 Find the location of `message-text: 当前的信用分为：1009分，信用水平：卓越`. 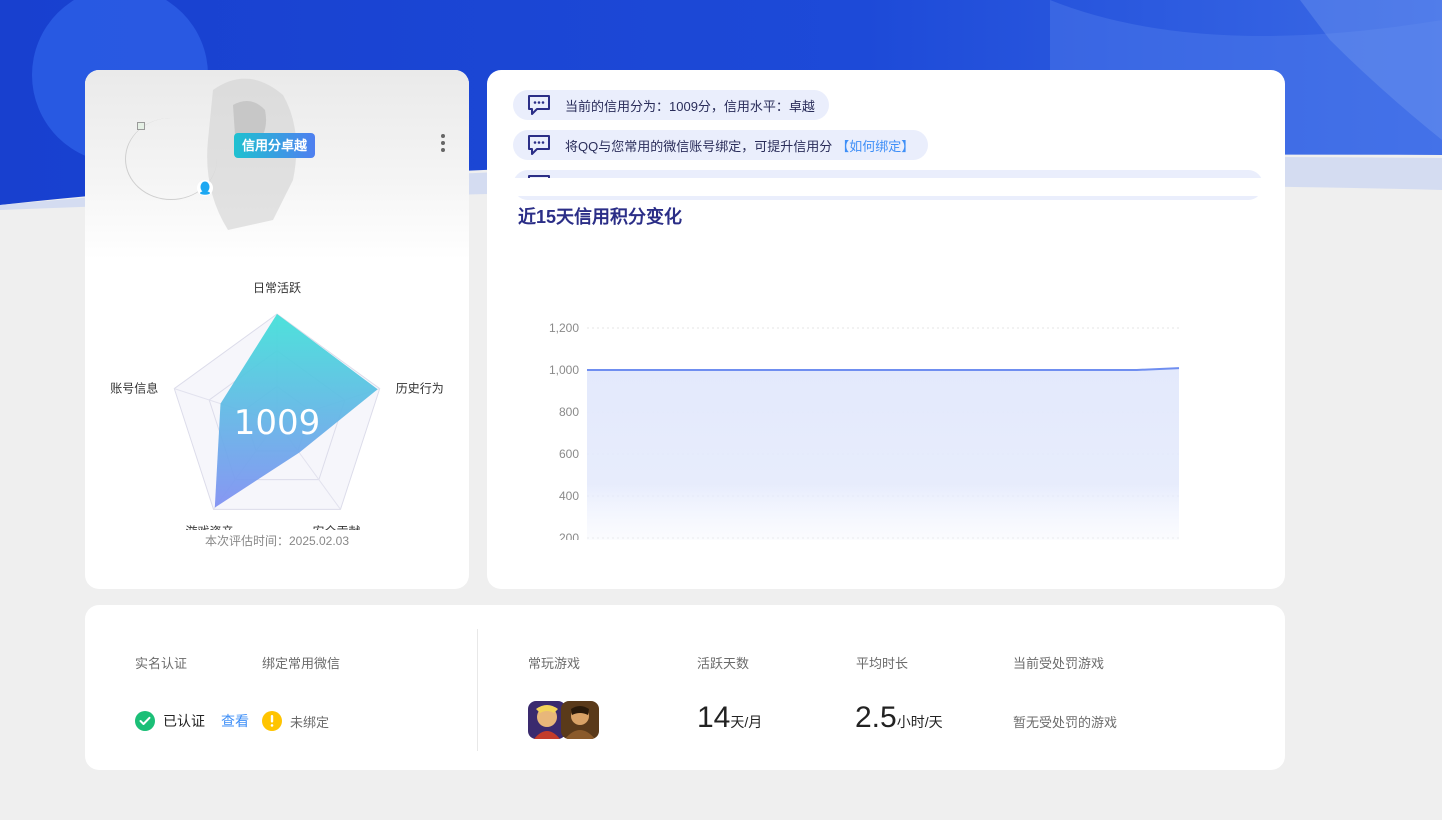

message-text: 当前的信用分为：1009分，信用水平：卓越 is located at coordinates (690, 106).